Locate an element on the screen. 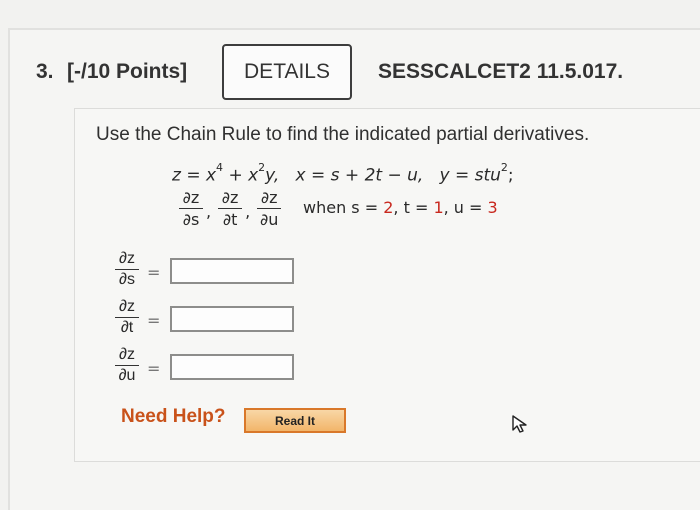 This screenshot has width=700, height=510. question-number: 3. is located at coordinates (45, 71).